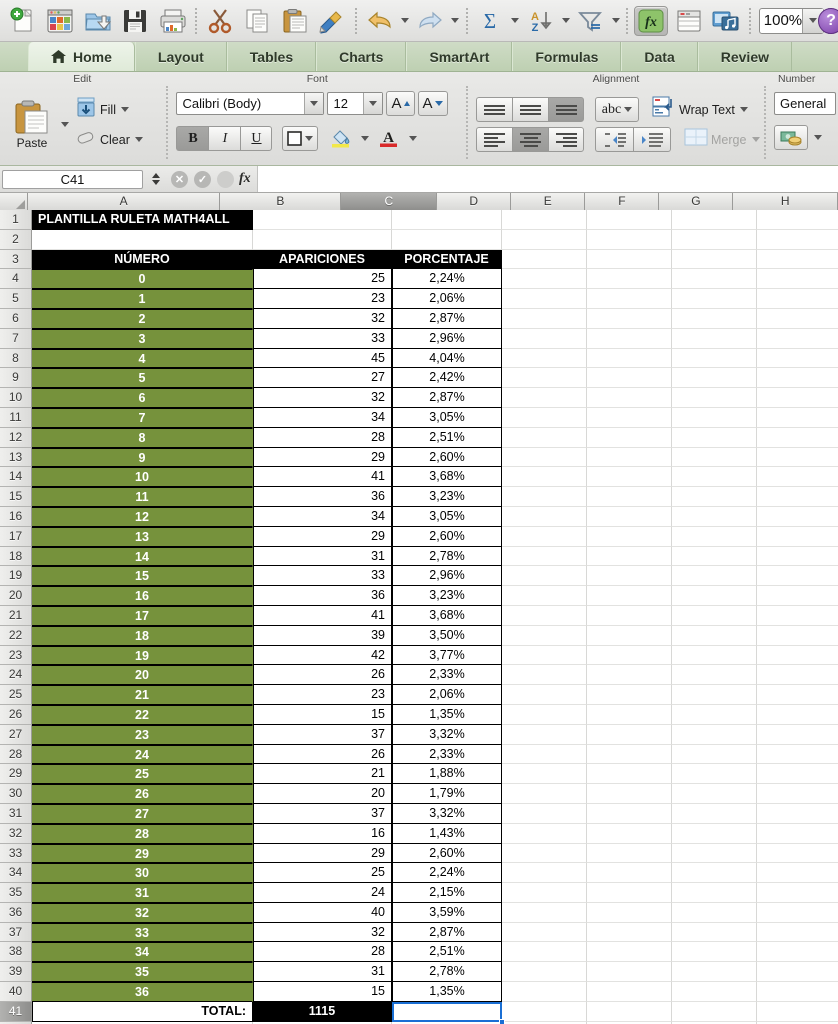  What do you see at coordinates (540, 21) in the screenshot?
I see `sort-az-icon: AZ` at bounding box center [540, 21].